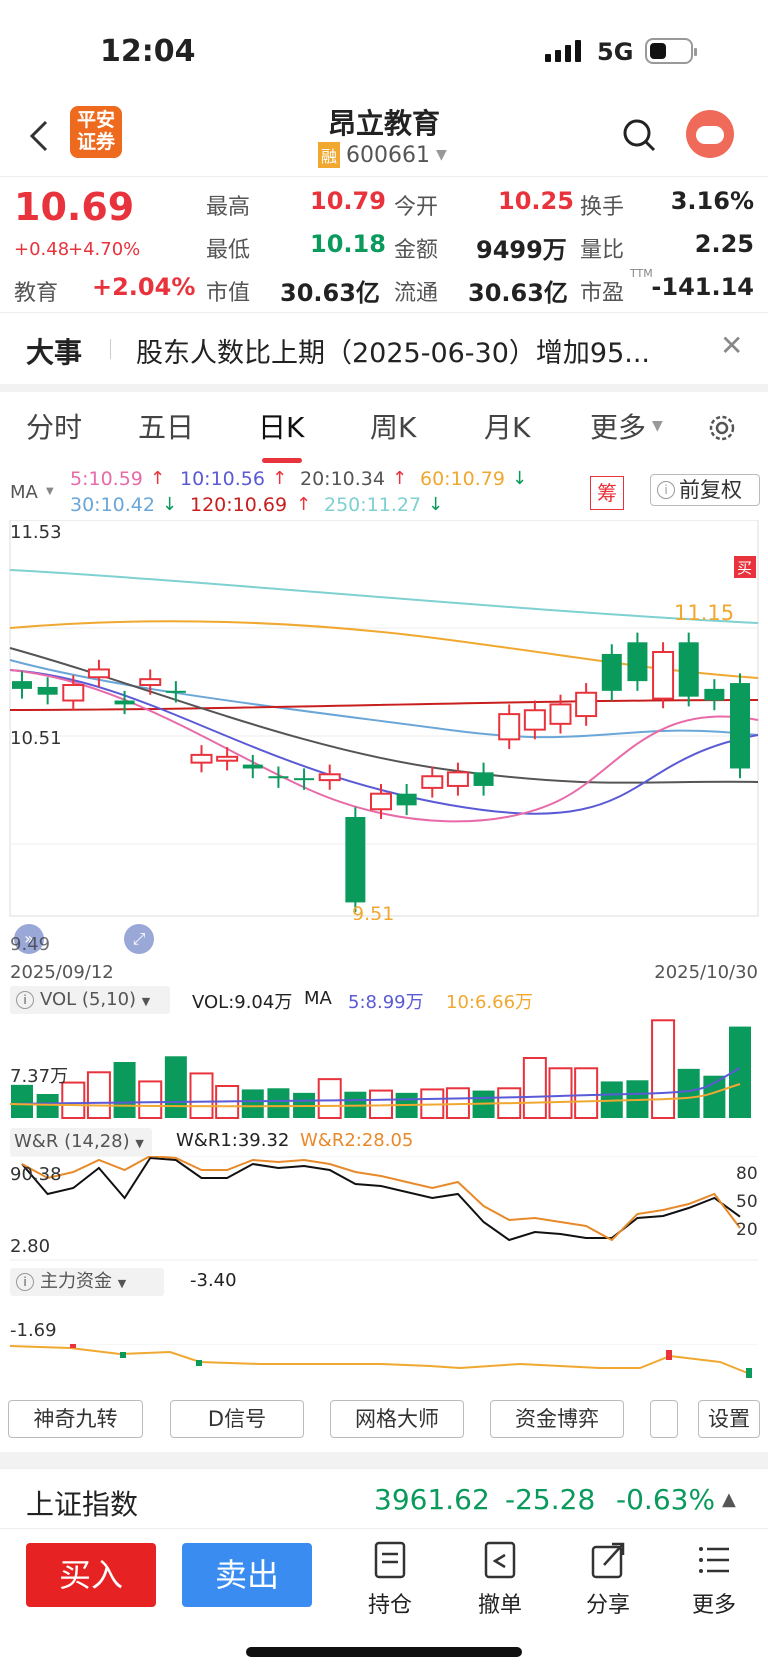  I want to click on ma250-value: 250:11.27, so click(373, 505).